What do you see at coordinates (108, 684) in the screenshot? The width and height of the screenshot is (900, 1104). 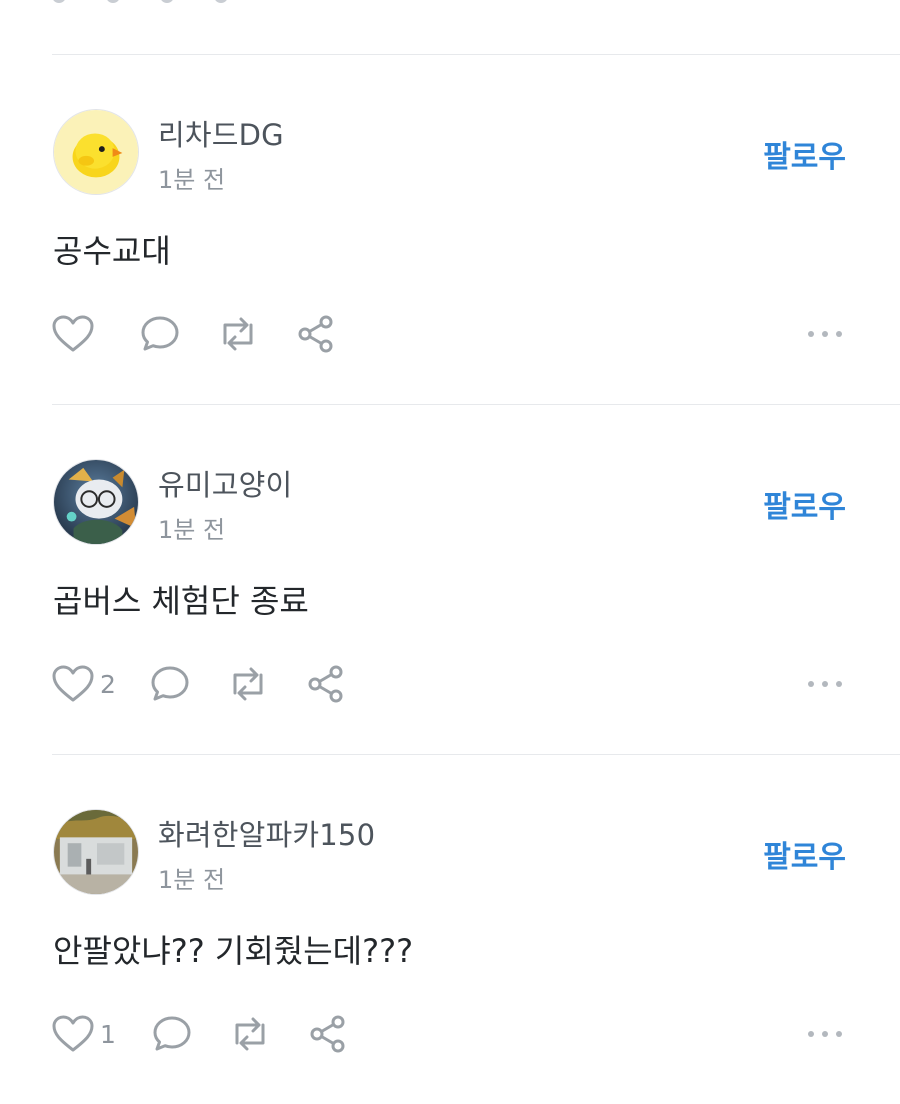 I see `like-count: 2` at bounding box center [108, 684].